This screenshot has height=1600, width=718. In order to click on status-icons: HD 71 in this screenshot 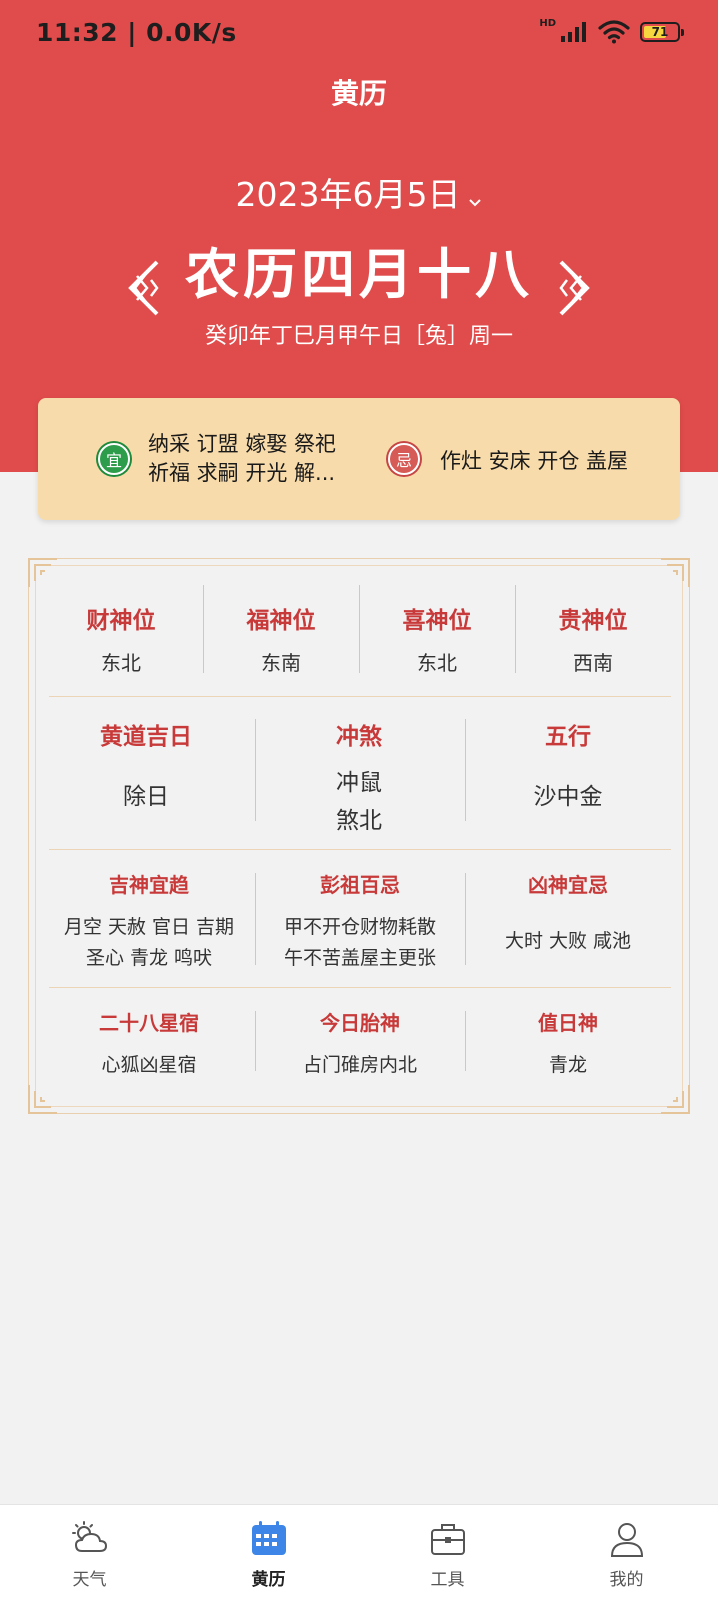, I will do `click(611, 31)`.